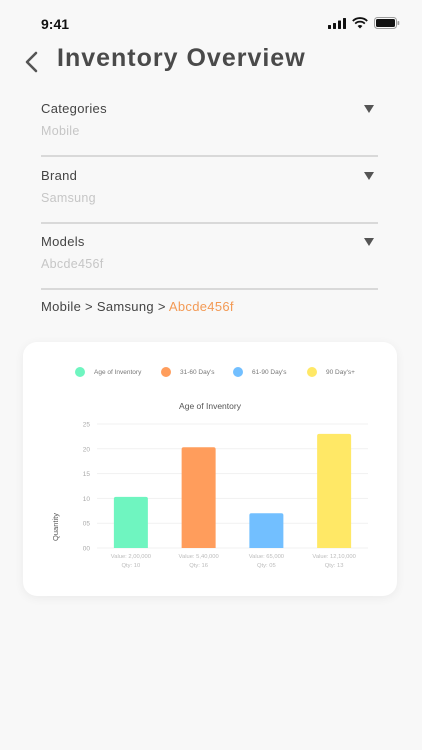 Image resolution: width=422 pixels, height=750 pixels. I want to click on bar-value-label: Value: 65,000, so click(266, 557).